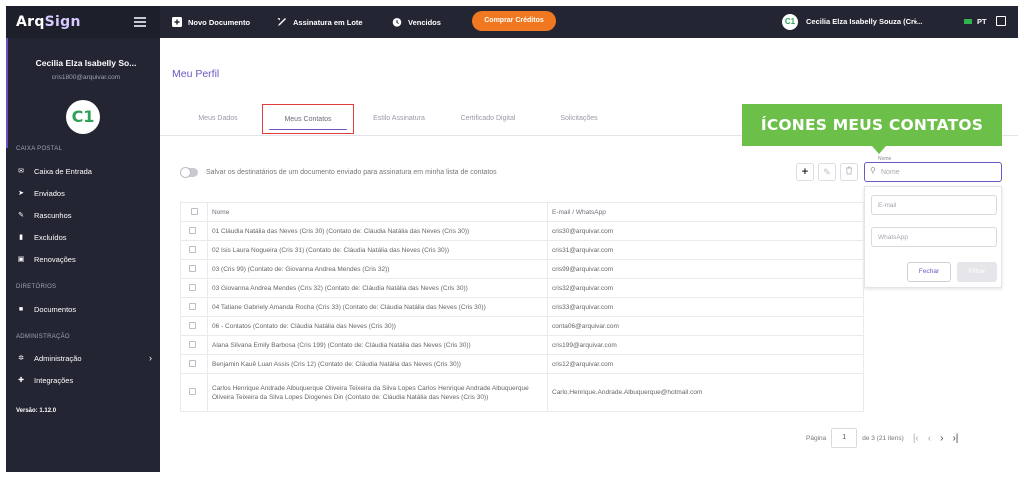  I want to click on brand-bar: ArqSign, so click(83, 22).